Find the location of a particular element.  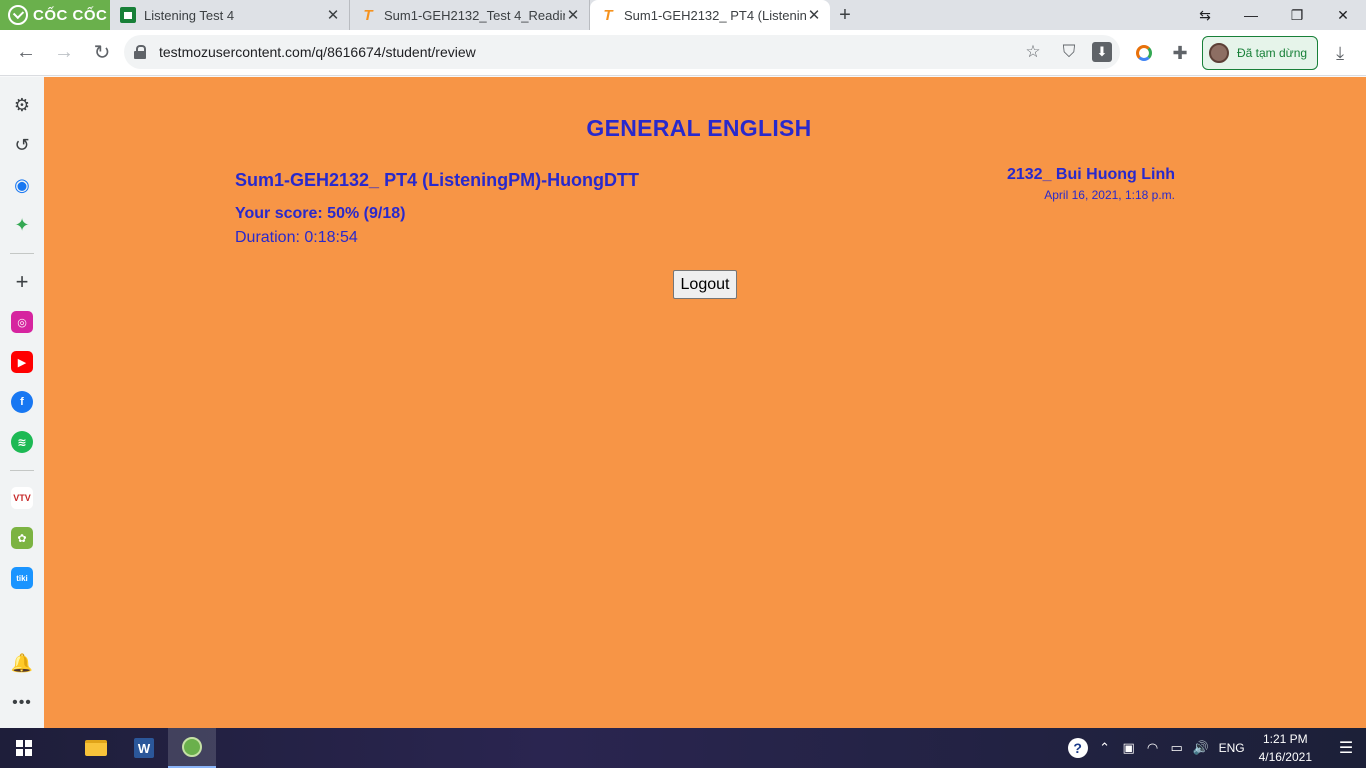

word-icon: W is located at coordinates (144, 748).